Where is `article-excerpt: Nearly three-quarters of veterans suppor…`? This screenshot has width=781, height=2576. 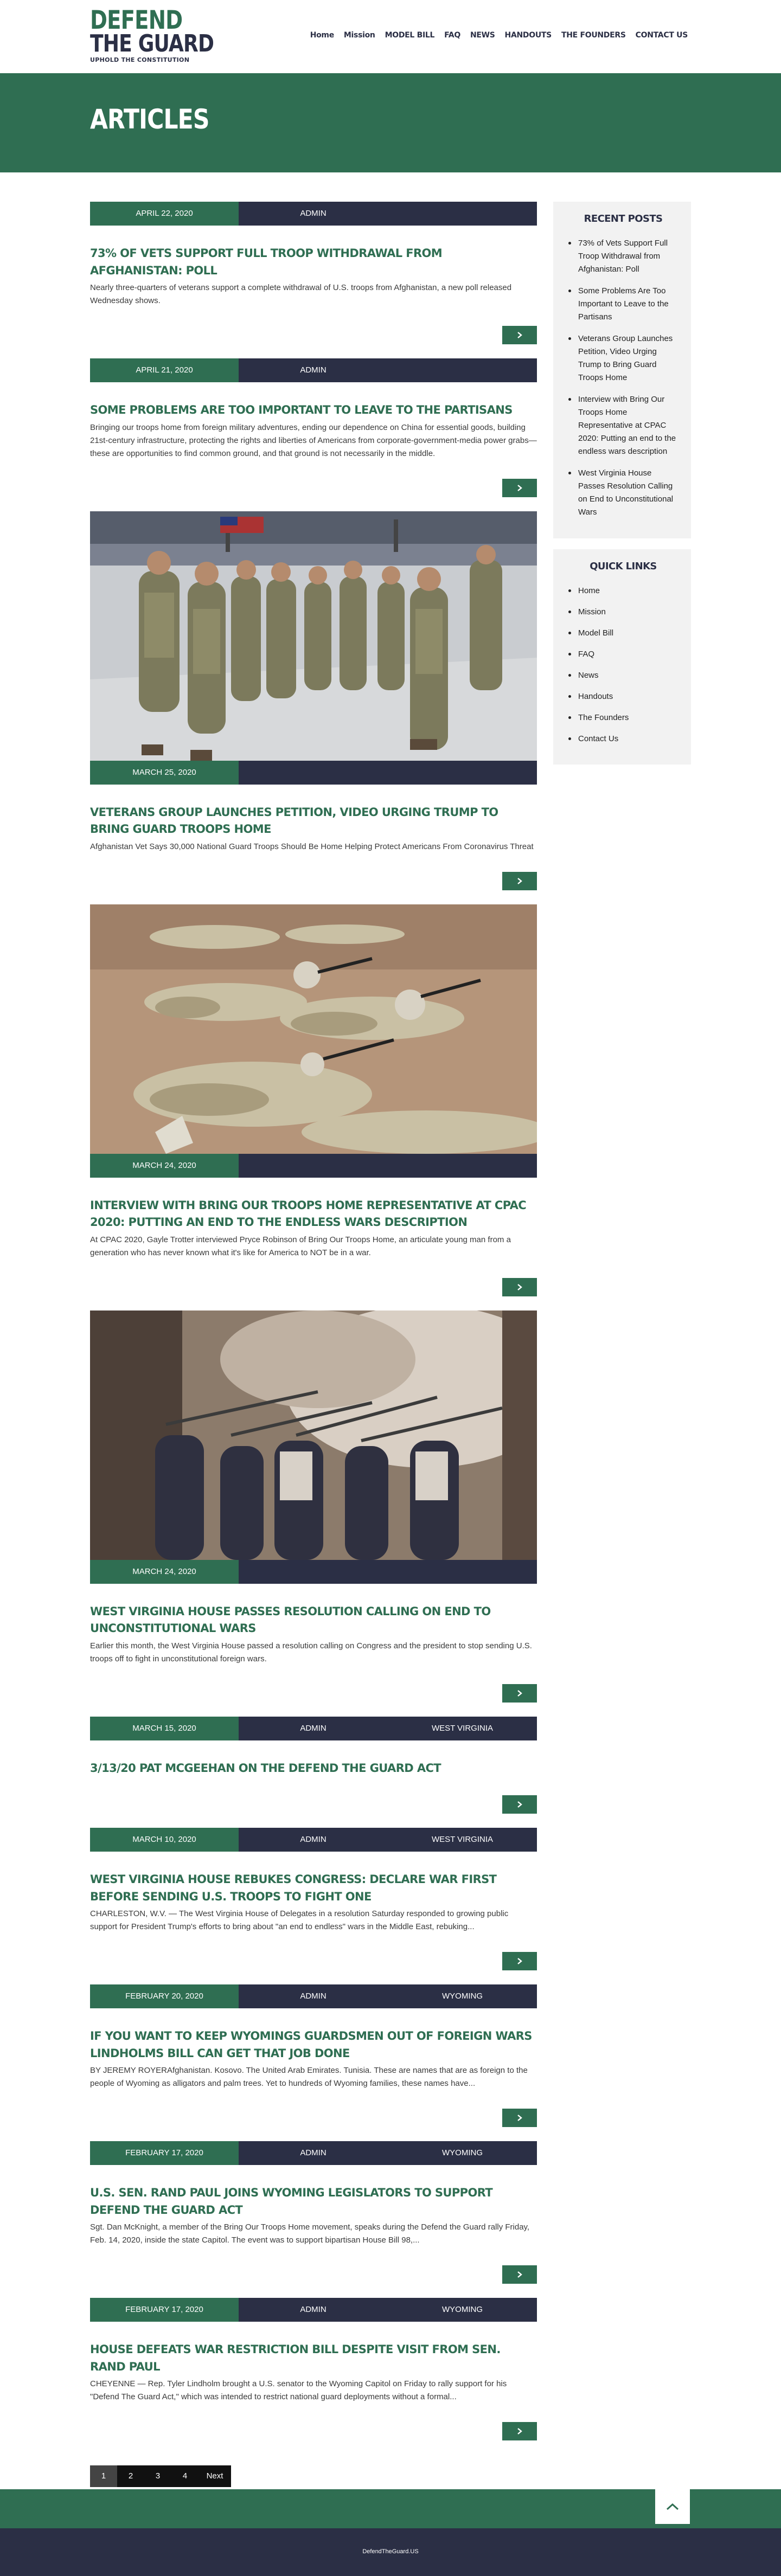 article-excerpt: Nearly three-quarters of veterans suppor… is located at coordinates (301, 294).